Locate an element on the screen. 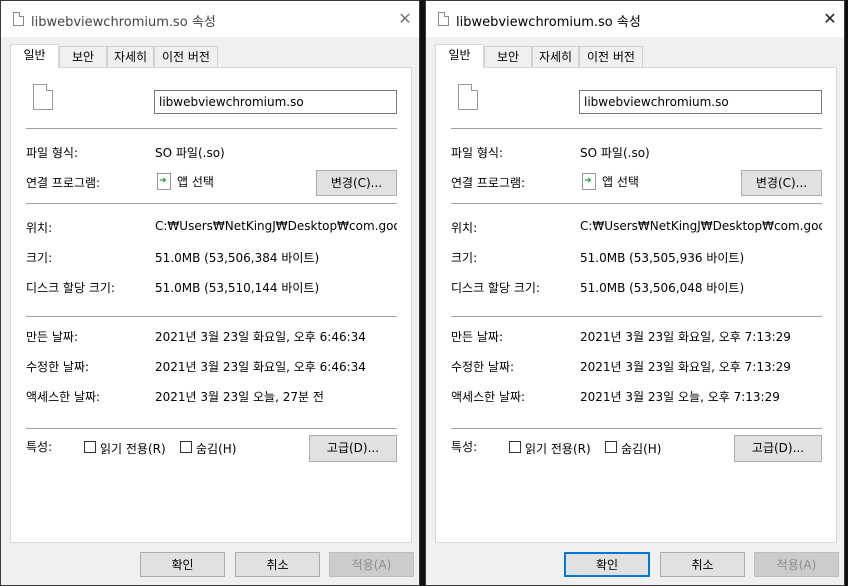  created-value: 2021년 3월 23일 화요일, 오후 7:13:29 is located at coordinates (685, 337).